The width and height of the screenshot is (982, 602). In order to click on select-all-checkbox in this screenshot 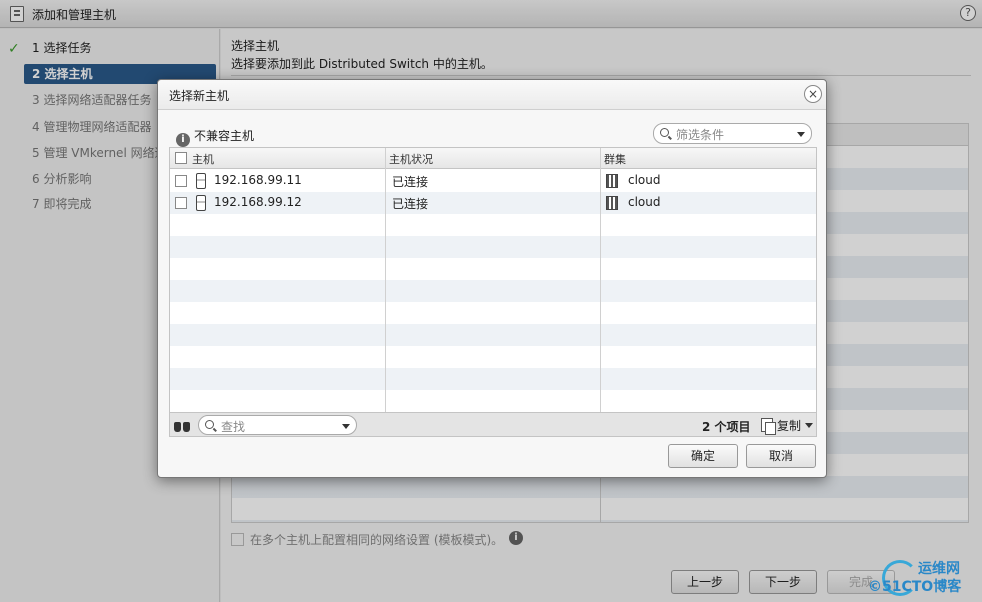, I will do `click(181, 158)`.